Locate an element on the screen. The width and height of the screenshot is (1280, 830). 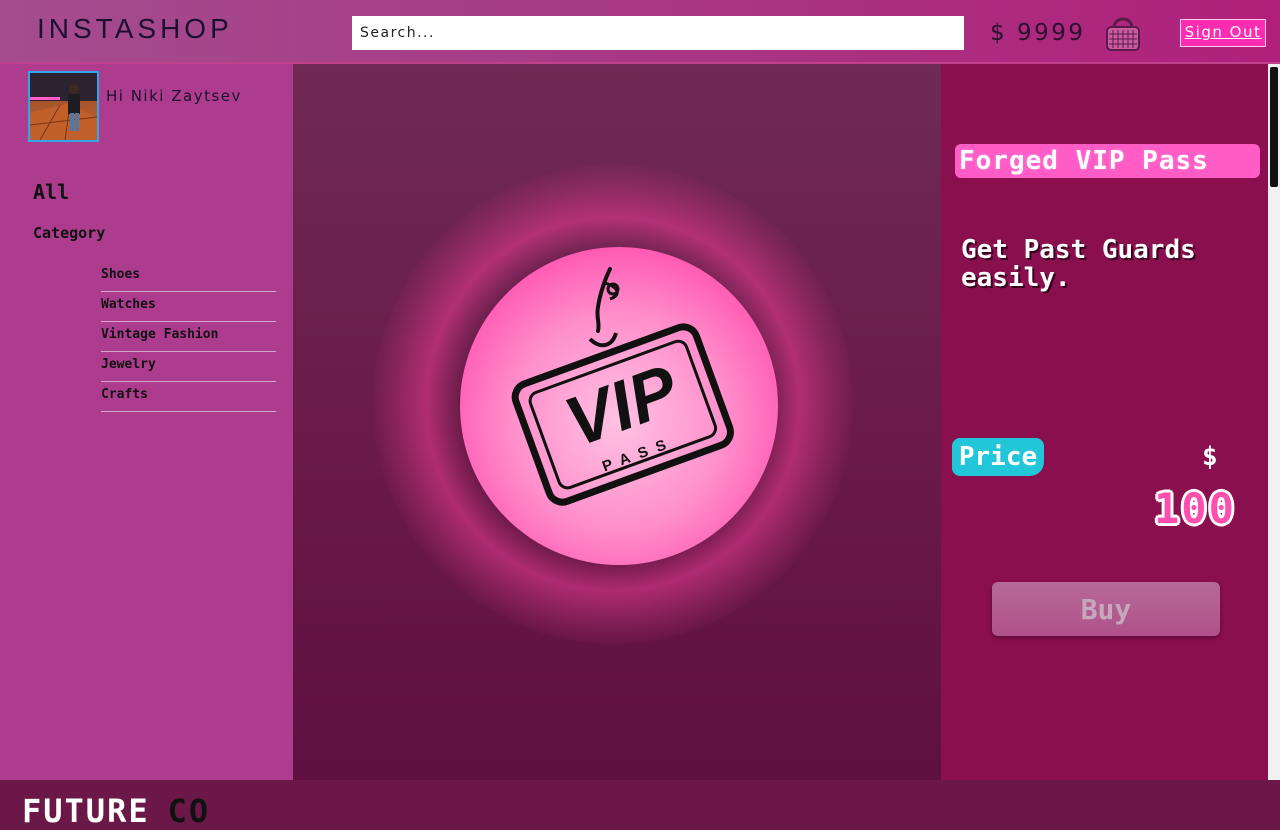
category-item-vintage-fashion: Vintage Fashion is located at coordinates (188, 337).